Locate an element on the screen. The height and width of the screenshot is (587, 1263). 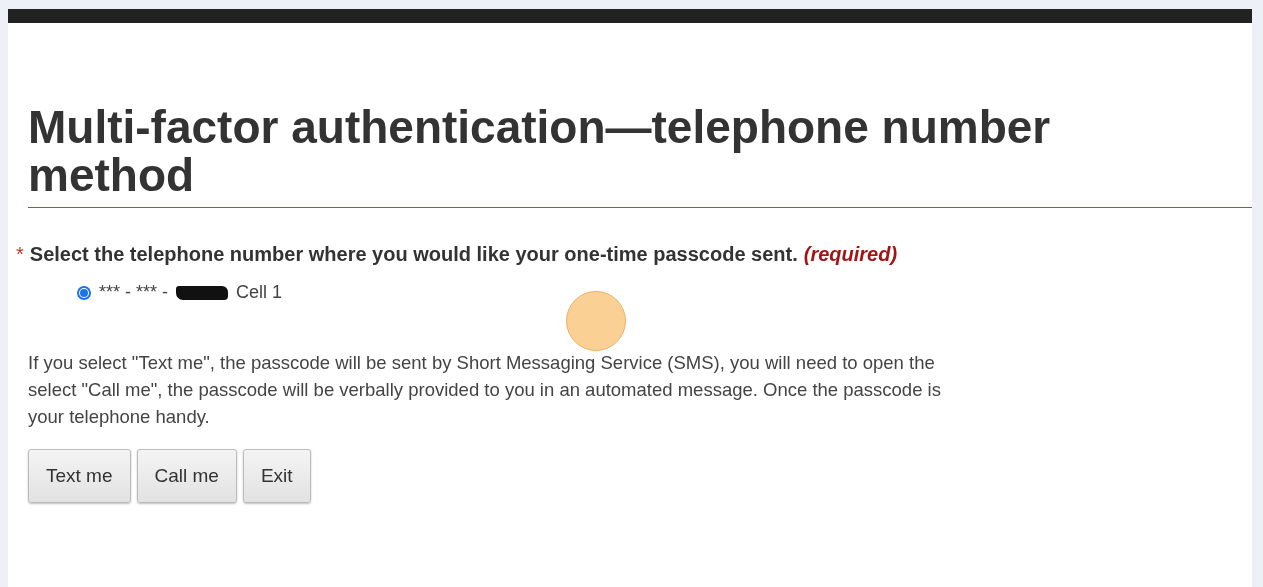
required-note: (required) is located at coordinates (850, 254).